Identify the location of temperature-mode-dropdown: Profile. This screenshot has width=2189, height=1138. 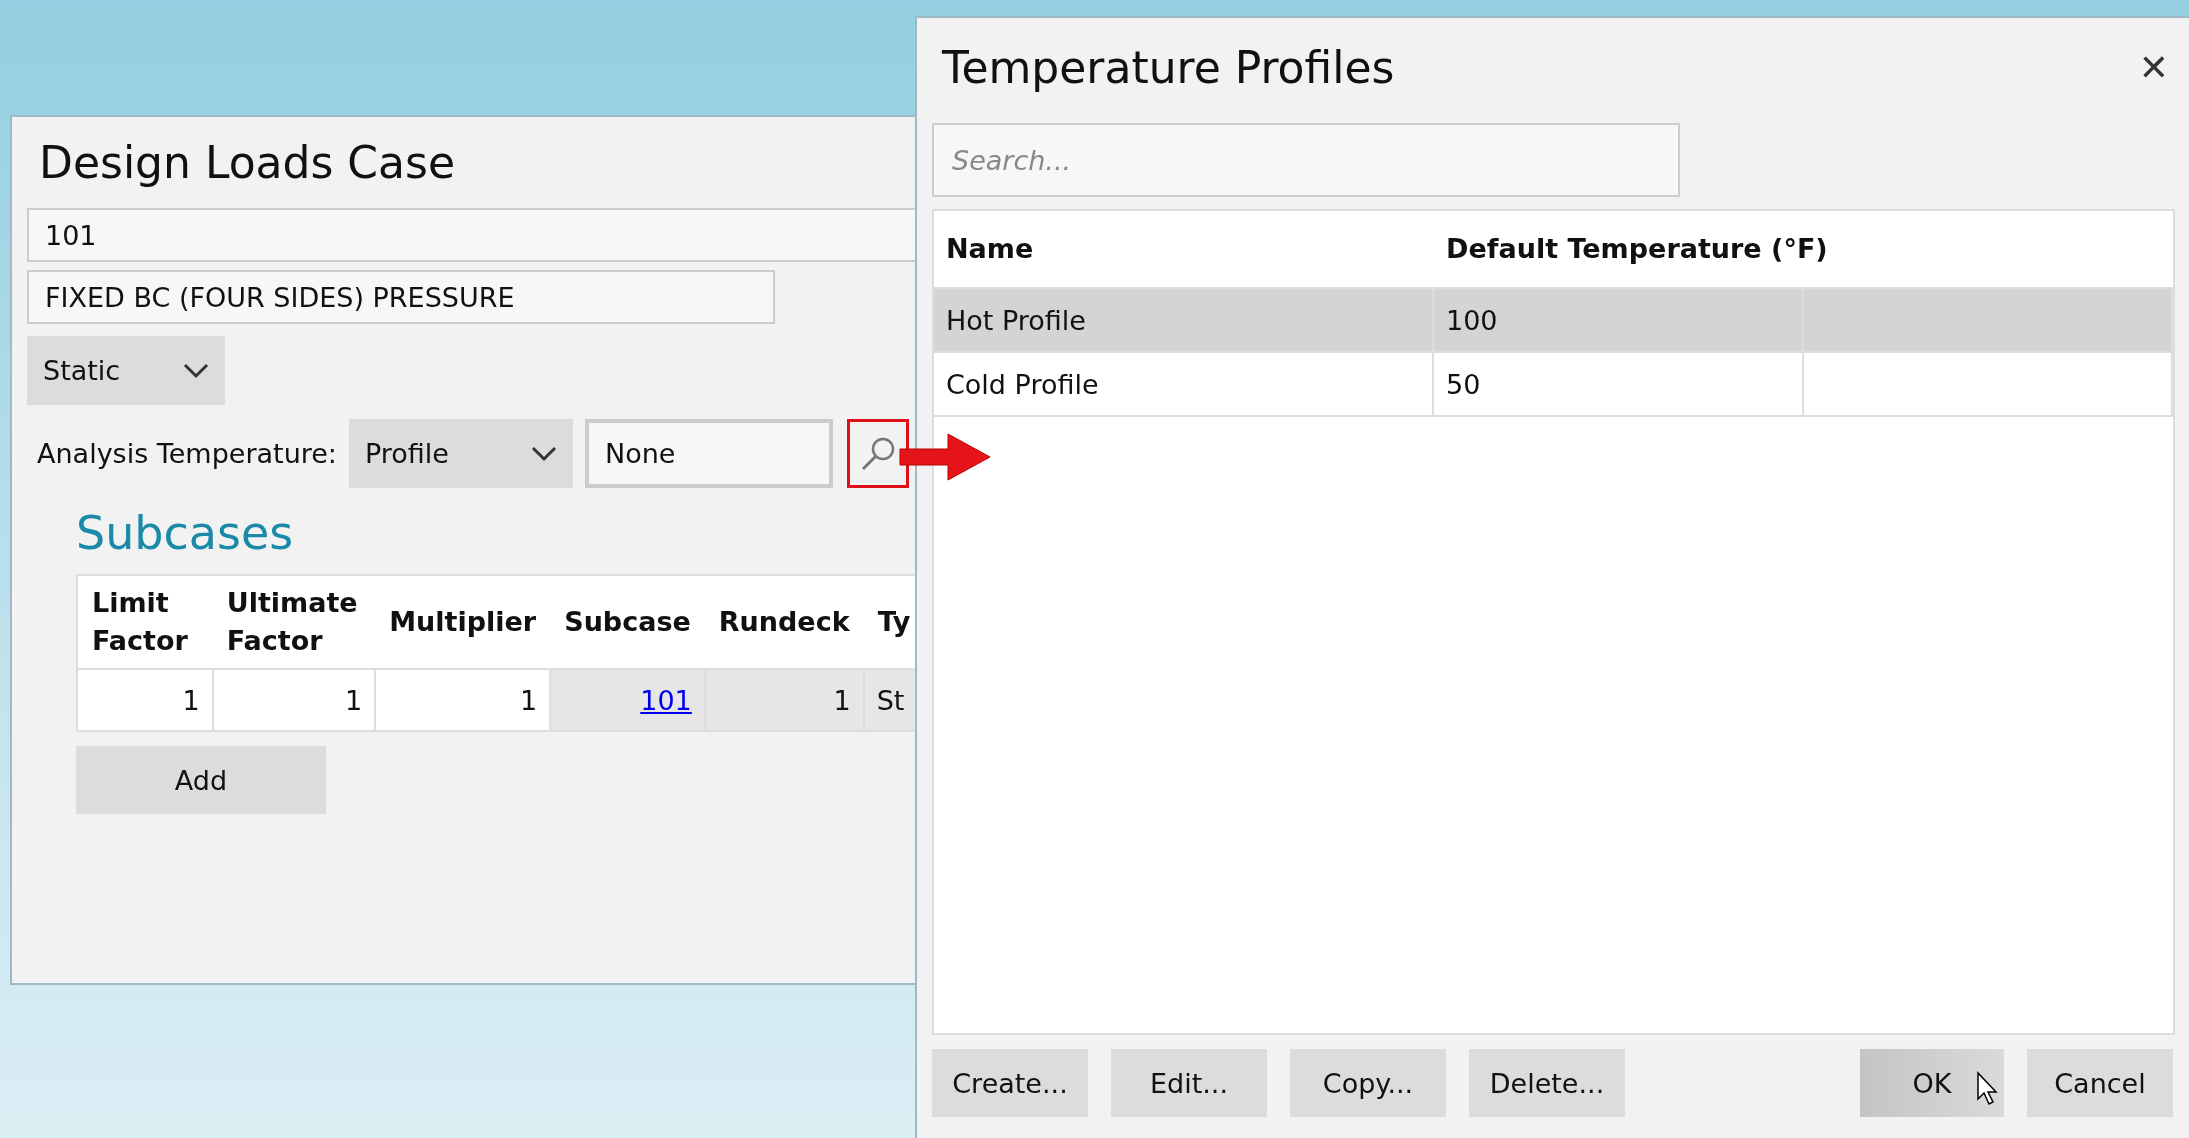
(460, 453).